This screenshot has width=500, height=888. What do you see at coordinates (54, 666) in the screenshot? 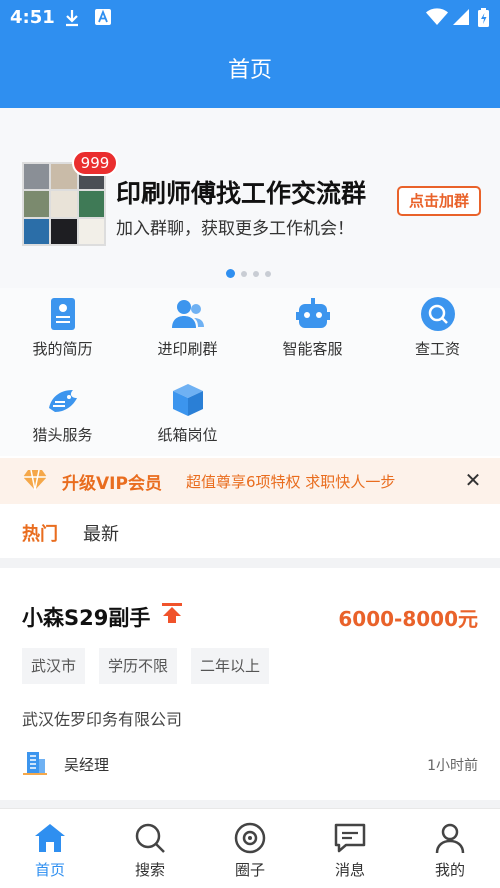
I see `job-tag-location: 武汉市` at bounding box center [54, 666].